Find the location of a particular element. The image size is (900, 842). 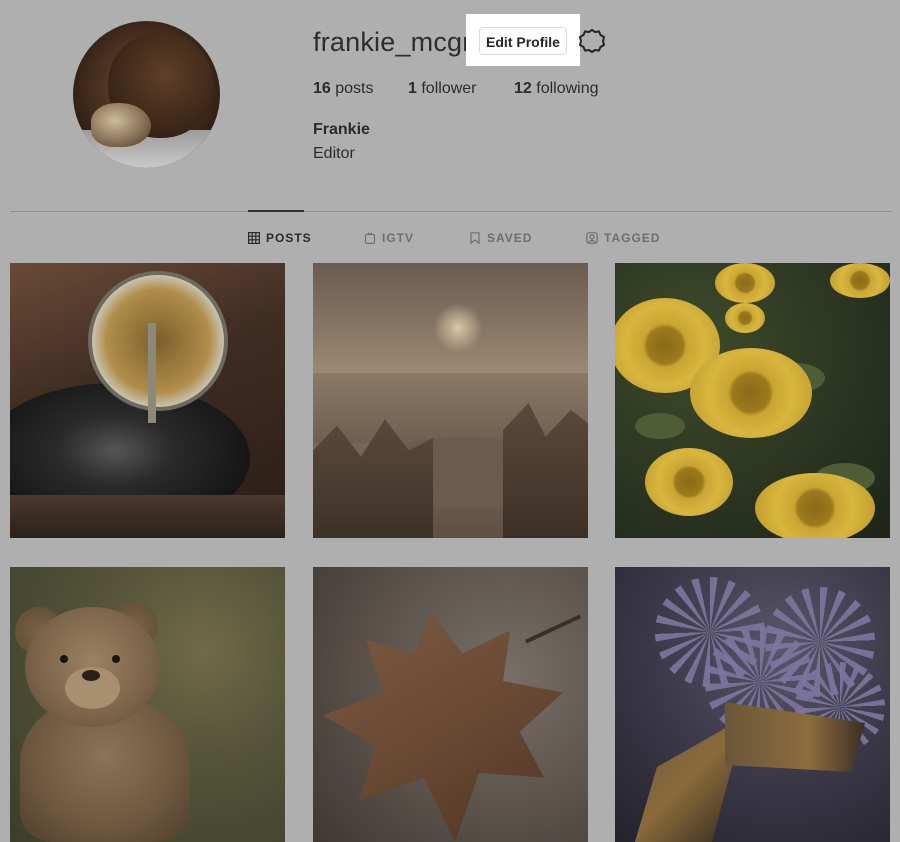

tab-igtv: IGTV is located at coordinates (389, 238).